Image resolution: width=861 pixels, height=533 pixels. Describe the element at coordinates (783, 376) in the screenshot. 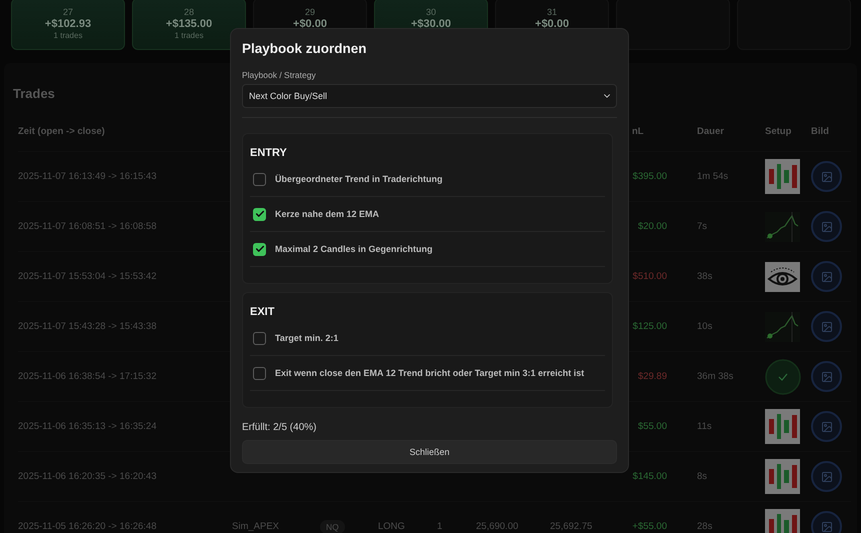

I see `check-icon` at that location.